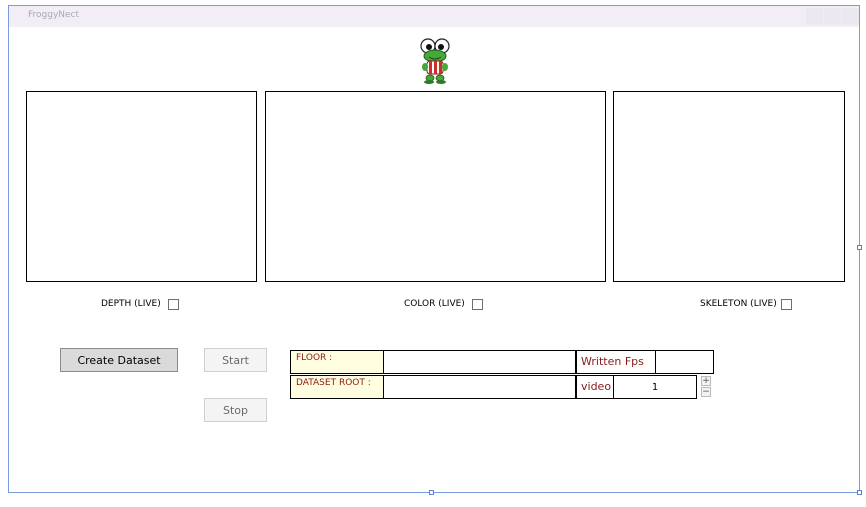 The image size is (866, 507). I want to click on resize-handle-bottom, so click(431, 492).